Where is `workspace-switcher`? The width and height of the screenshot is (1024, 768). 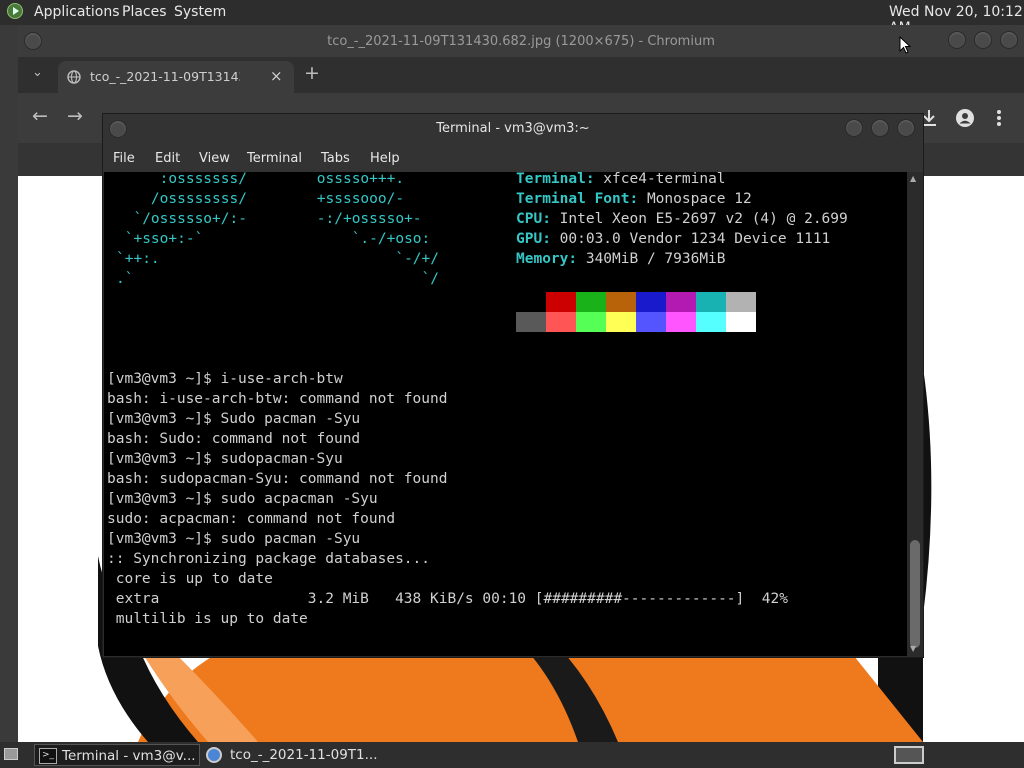 workspace-switcher is located at coordinates (909, 755).